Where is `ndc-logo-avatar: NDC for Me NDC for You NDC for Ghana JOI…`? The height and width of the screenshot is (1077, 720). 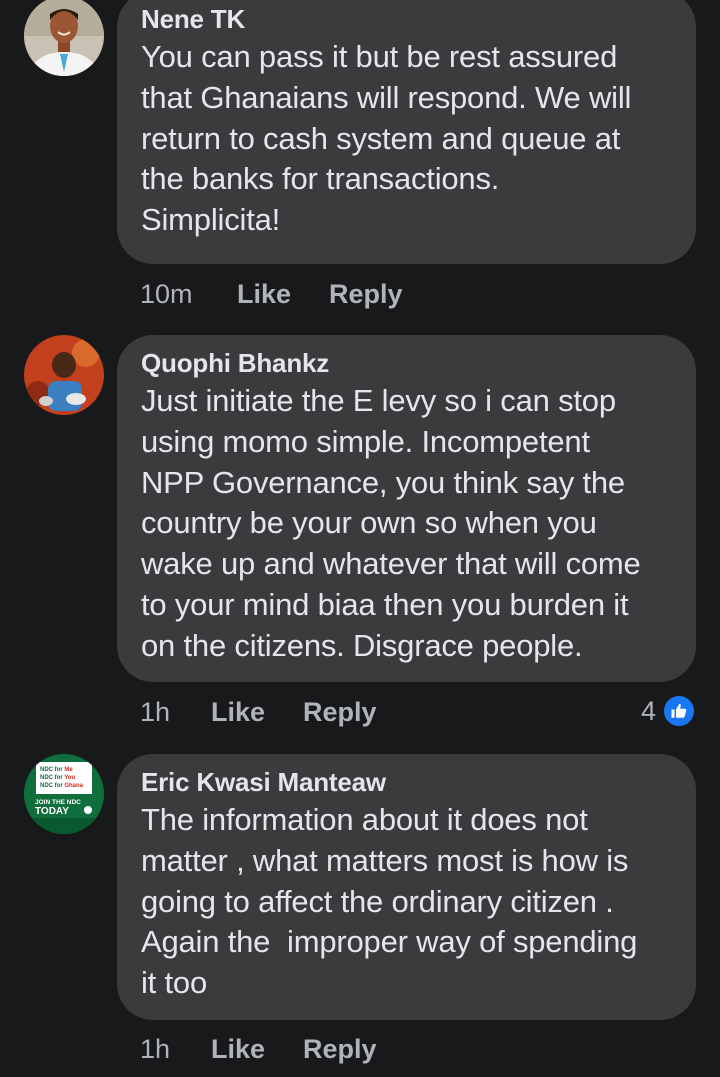 ndc-logo-avatar: NDC for Me NDC for You NDC for Ghana JOI… is located at coordinates (64, 794).